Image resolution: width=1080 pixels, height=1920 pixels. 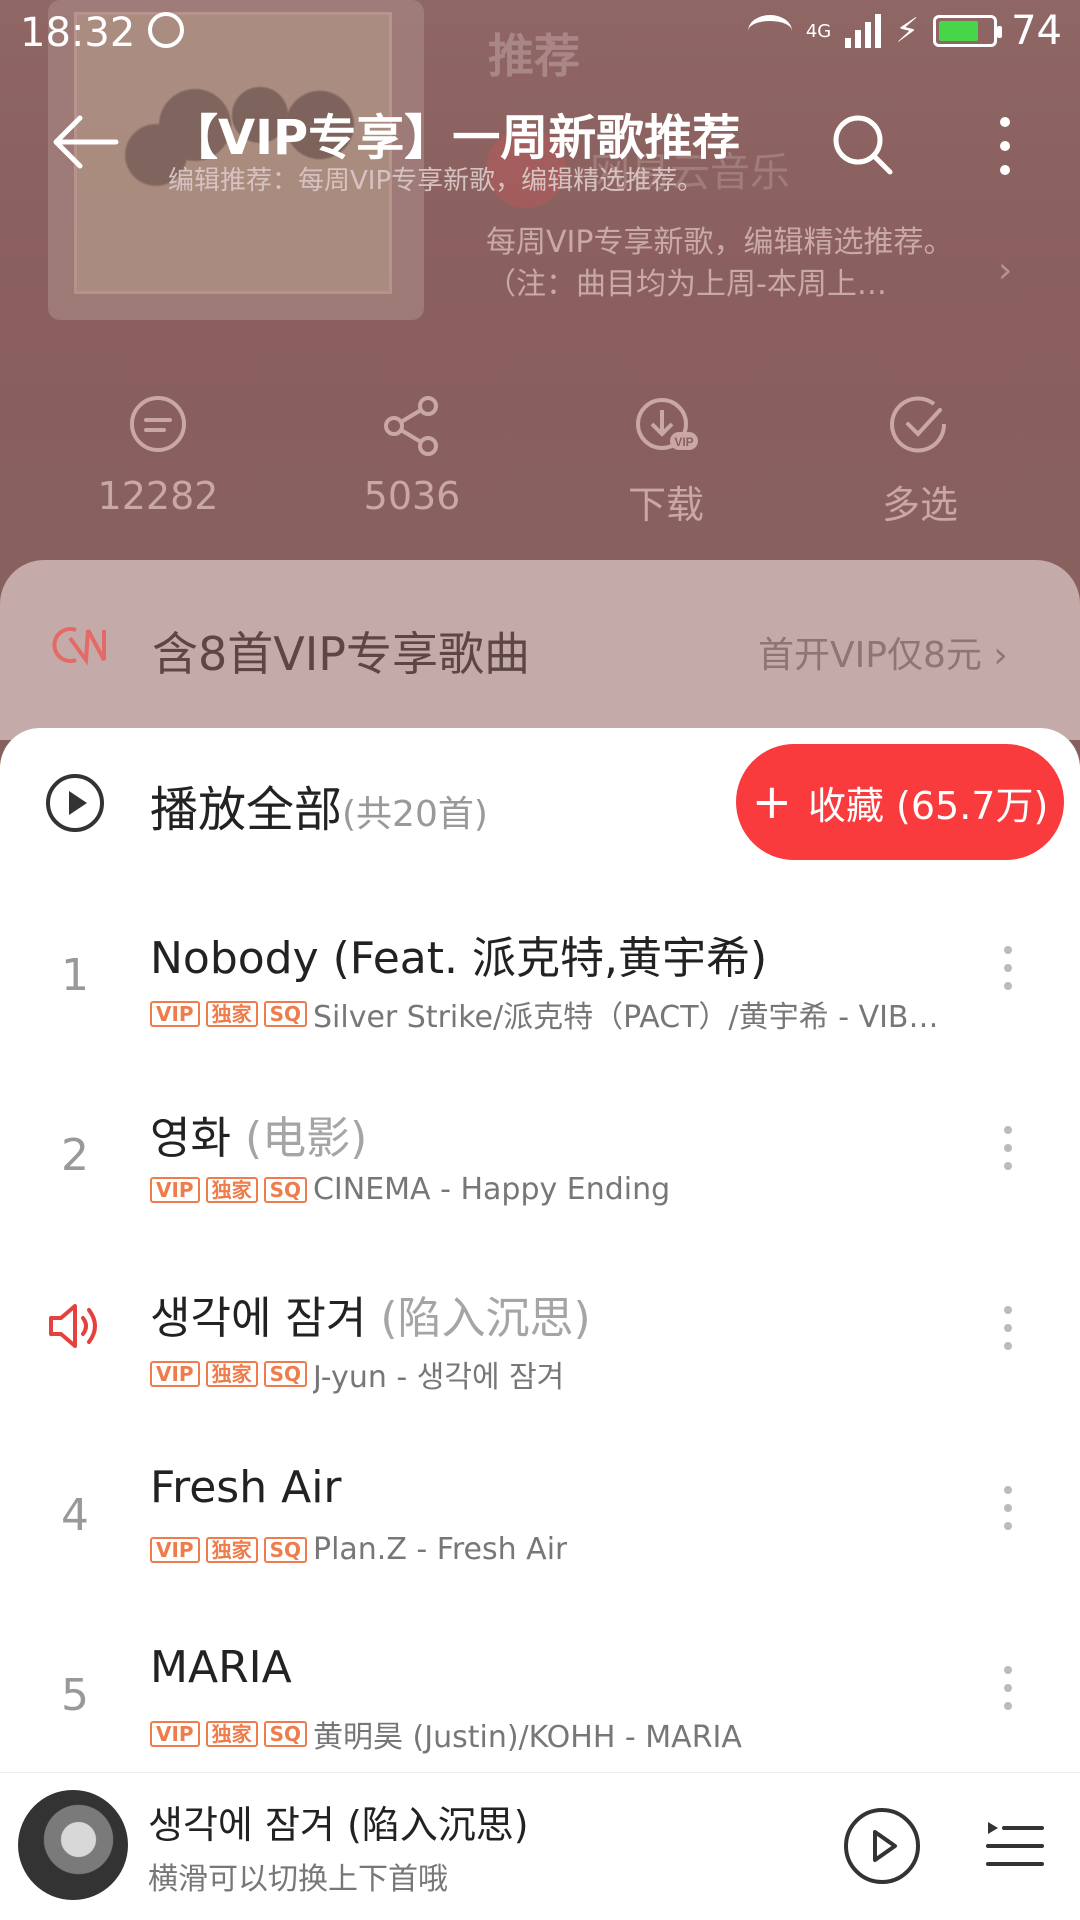 I want to click on song-index: 4, so click(x=75, y=1515).